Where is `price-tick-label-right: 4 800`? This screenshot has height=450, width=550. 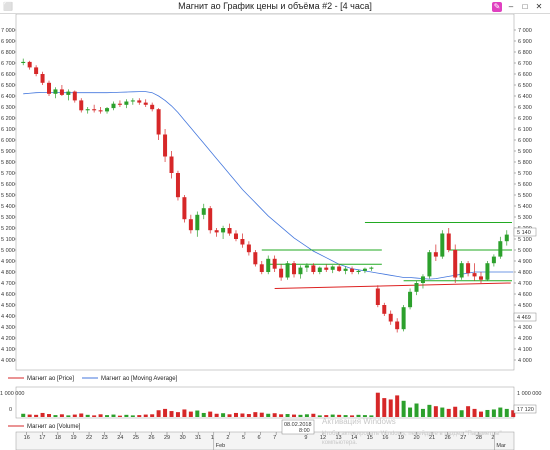
price-tick-label-right: 4 800 is located at coordinates (525, 273).